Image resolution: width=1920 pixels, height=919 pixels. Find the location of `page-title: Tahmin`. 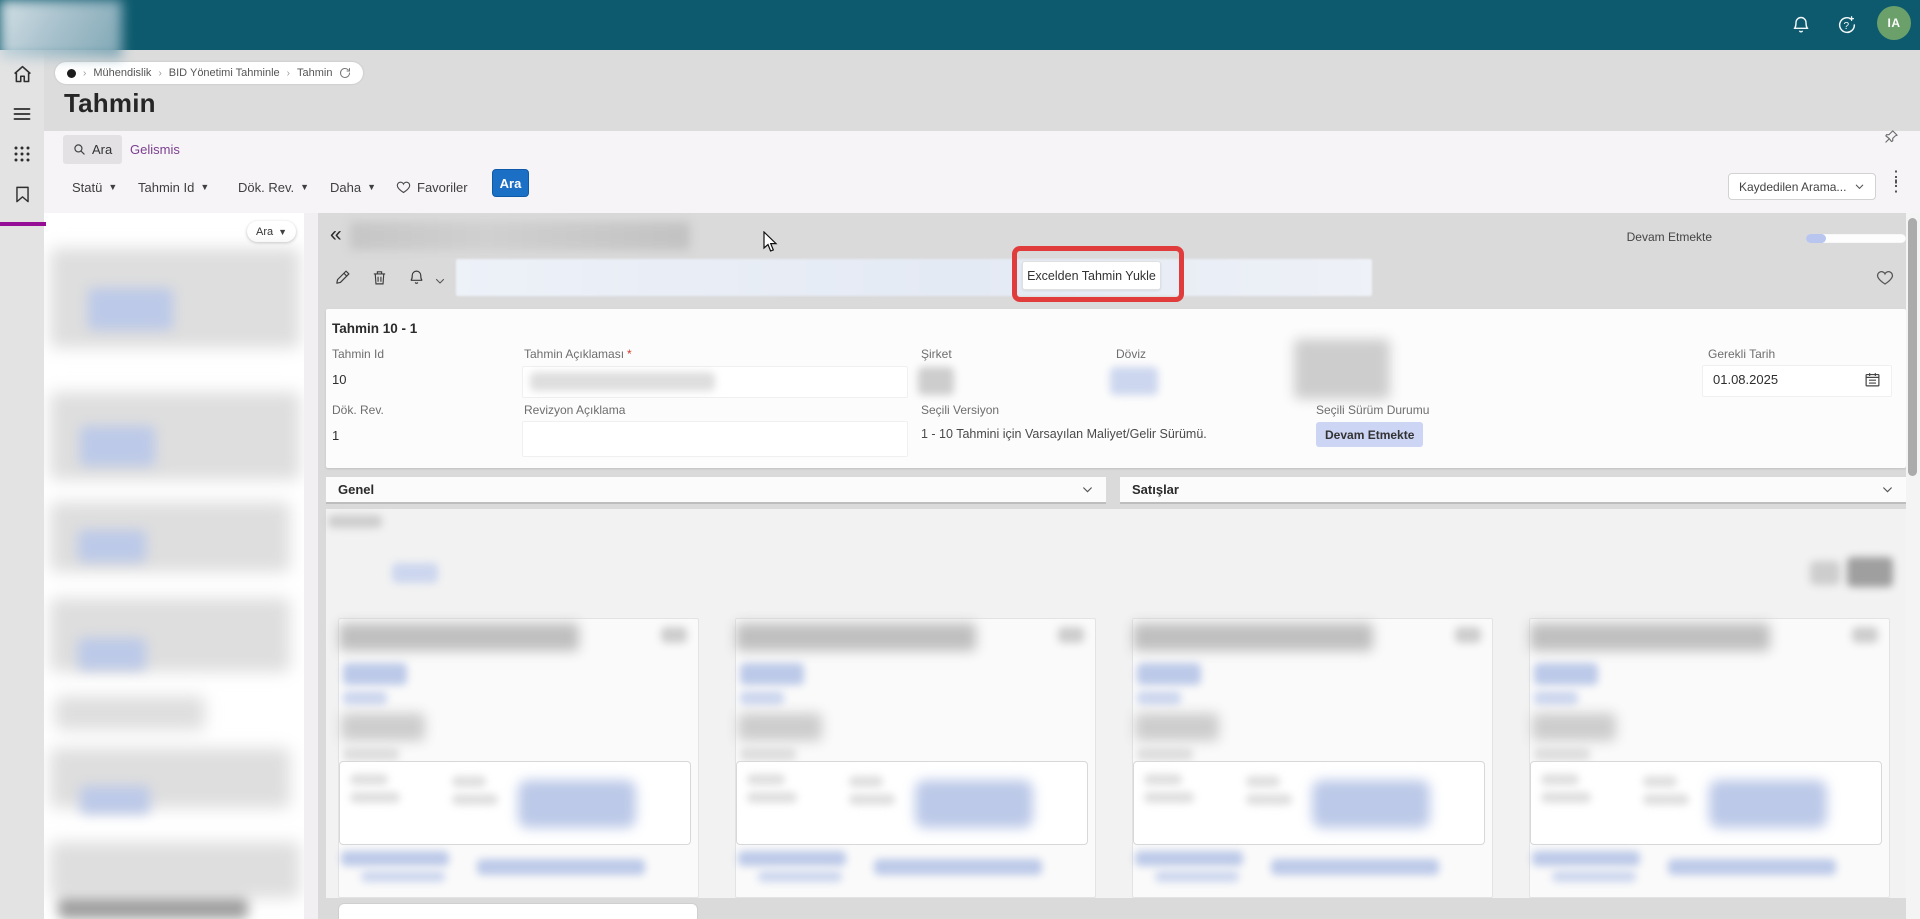

page-title: Tahmin is located at coordinates (110, 103).